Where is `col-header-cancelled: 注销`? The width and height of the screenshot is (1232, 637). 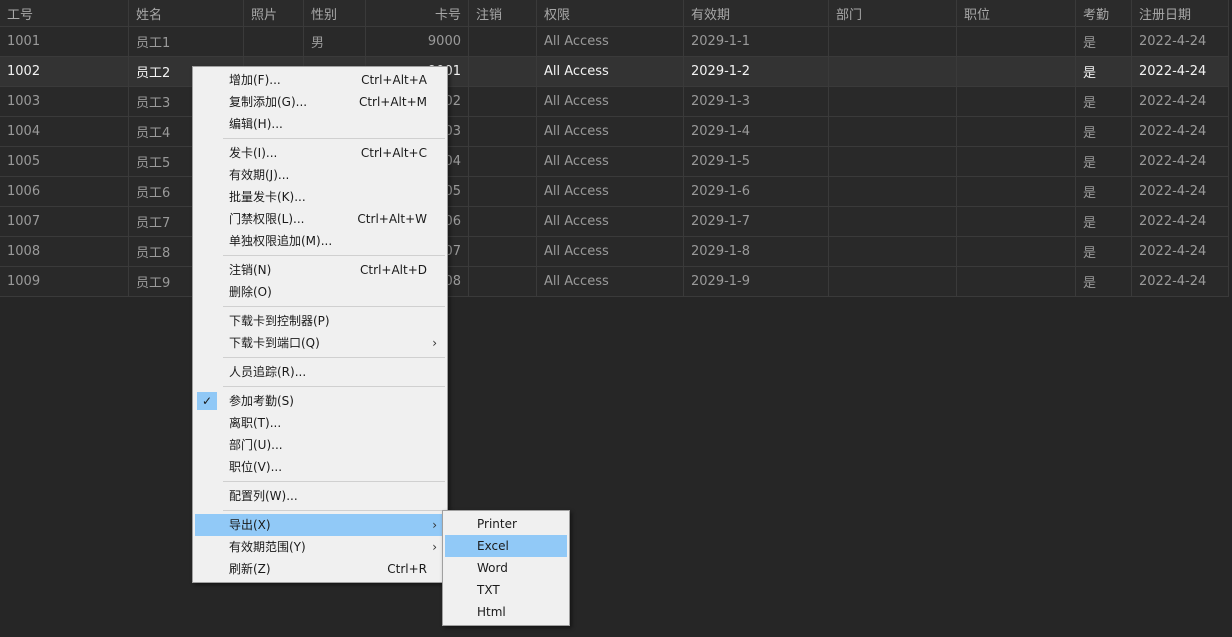 col-header-cancelled: 注销 is located at coordinates (503, 13).